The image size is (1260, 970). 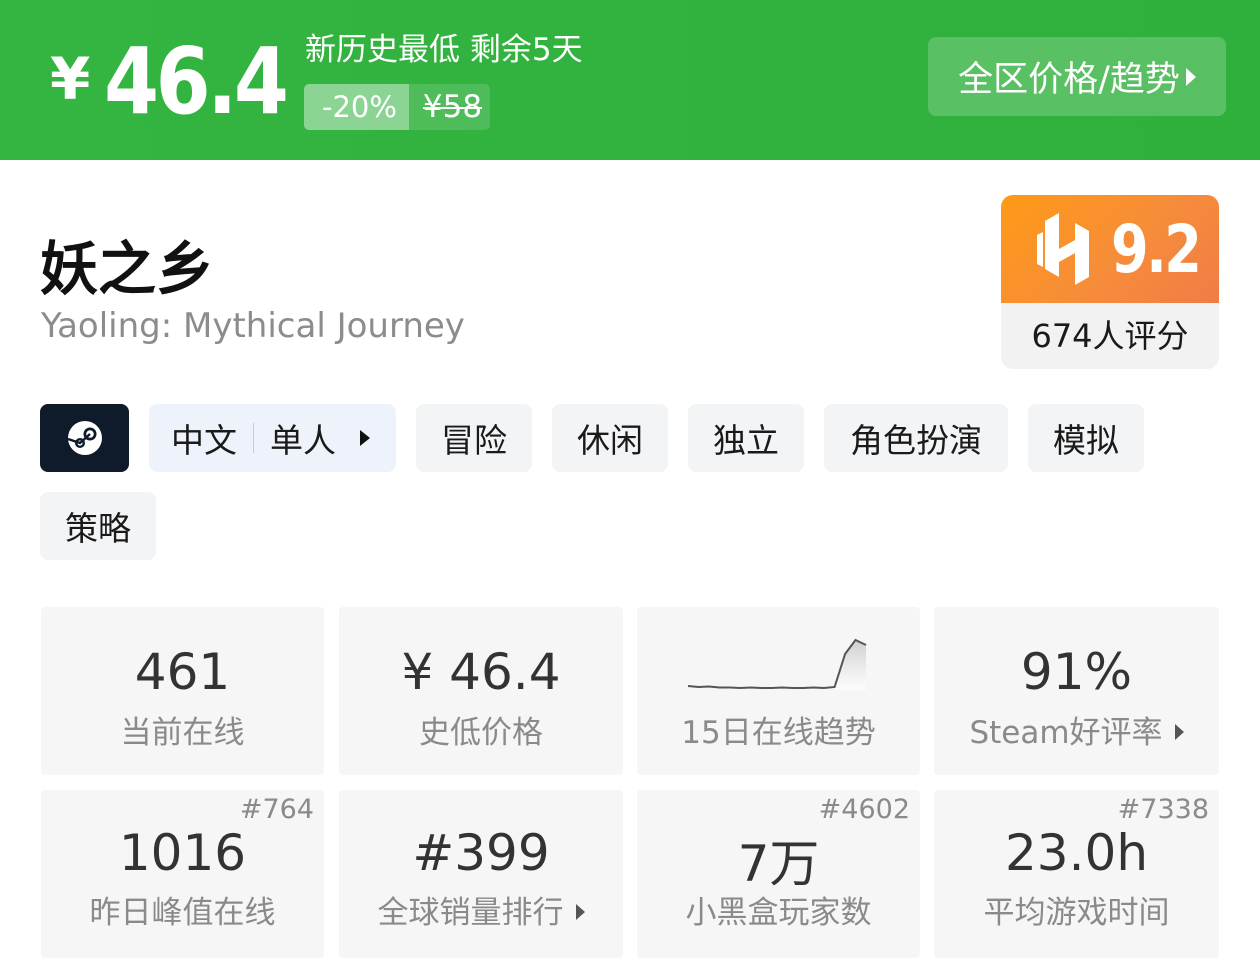 What do you see at coordinates (127, 269) in the screenshot?
I see `game-title: 妖之乡` at bounding box center [127, 269].